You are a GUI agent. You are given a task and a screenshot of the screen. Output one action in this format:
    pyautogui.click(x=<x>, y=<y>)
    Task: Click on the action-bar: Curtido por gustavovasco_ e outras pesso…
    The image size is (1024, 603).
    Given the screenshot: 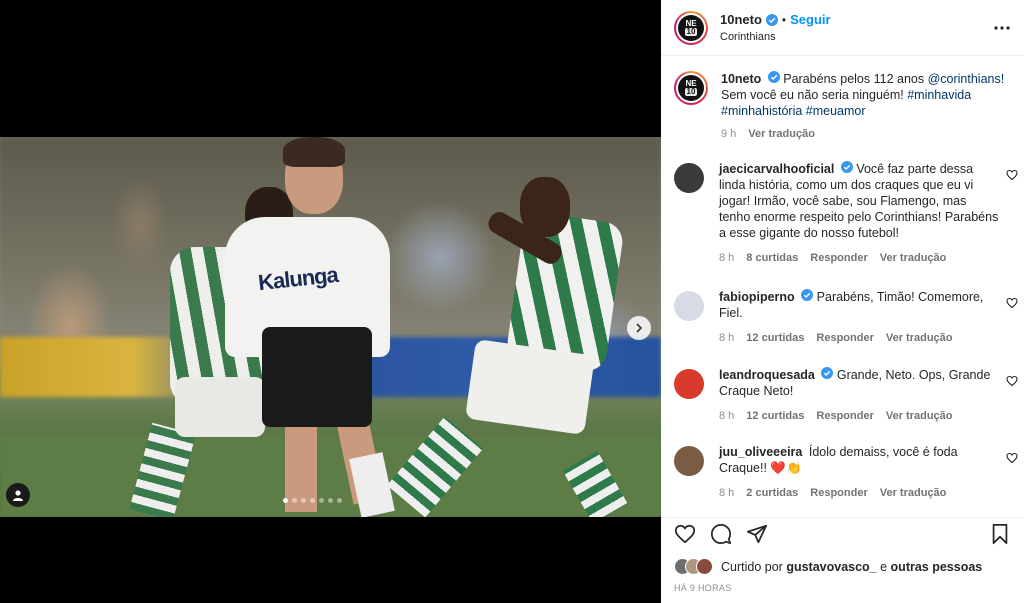 What is the action you would take?
    pyautogui.click(x=842, y=560)
    